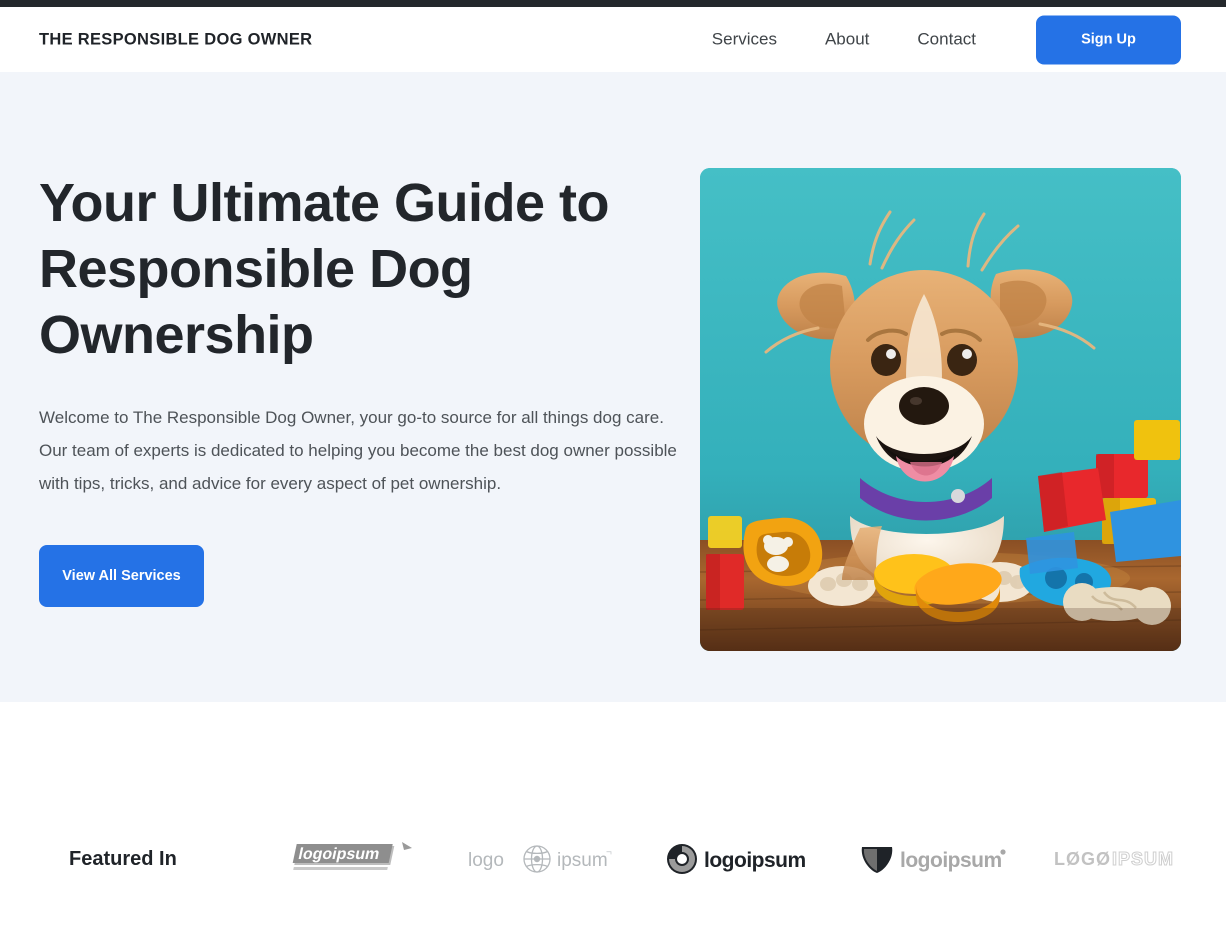  What do you see at coordinates (744, 40) in the screenshot?
I see `nav-item-services: Services` at bounding box center [744, 40].